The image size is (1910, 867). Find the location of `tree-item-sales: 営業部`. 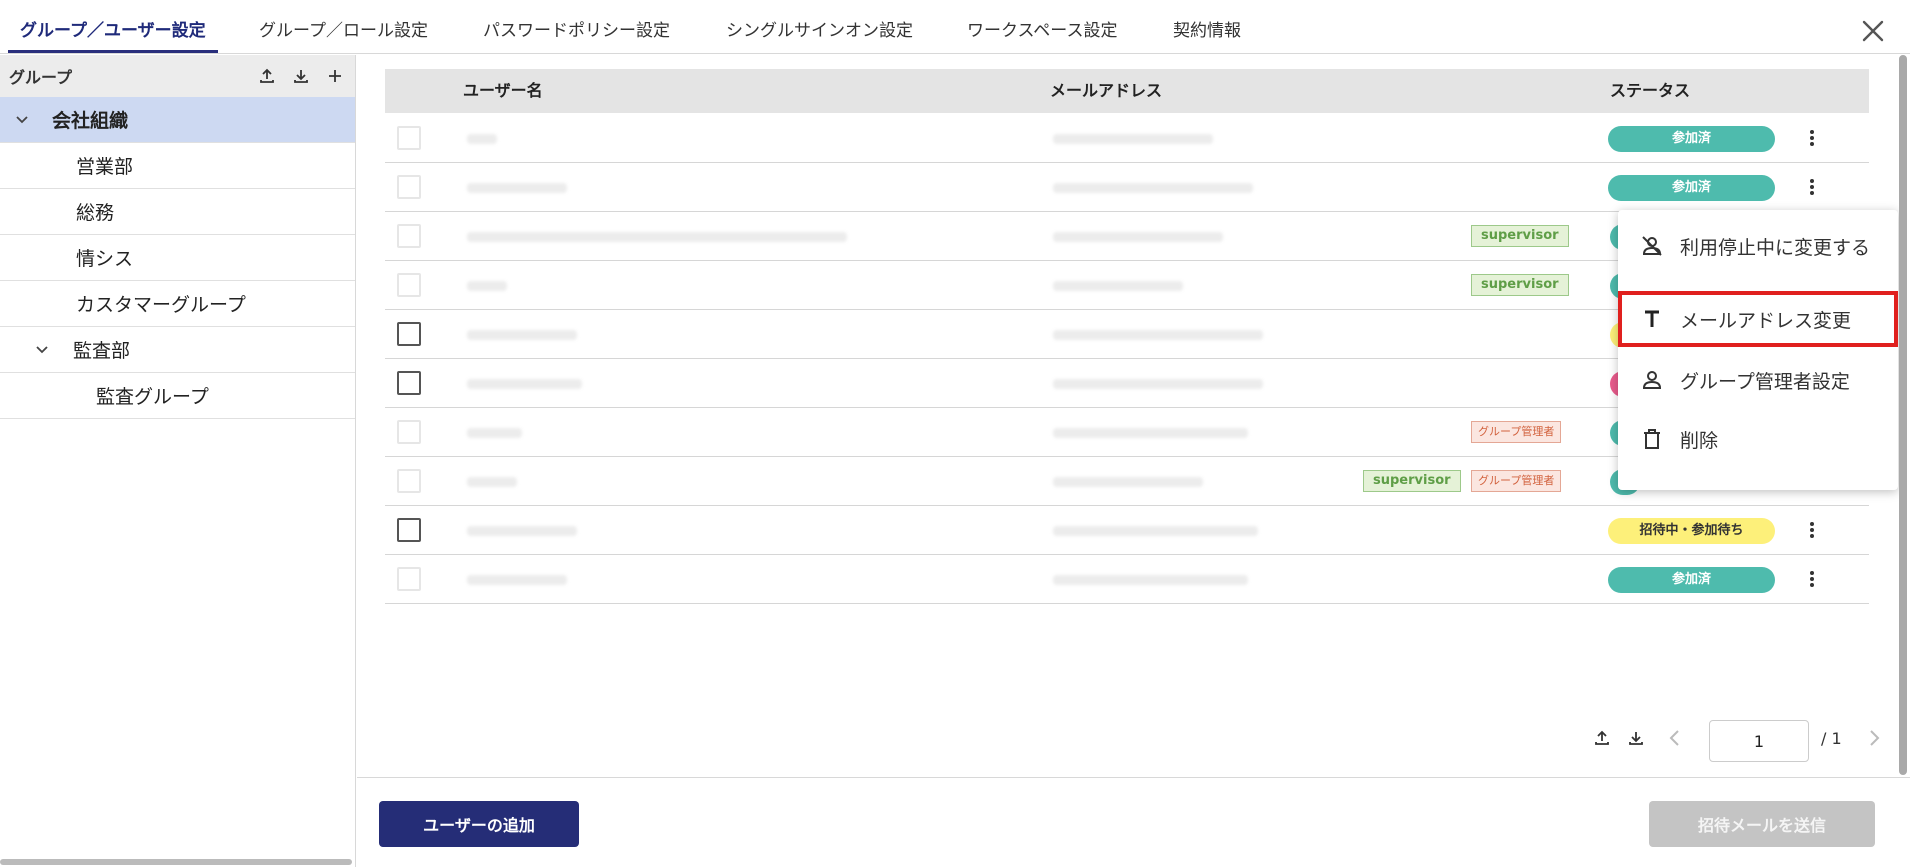

tree-item-sales: 営業部 is located at coordinates (177, 166).